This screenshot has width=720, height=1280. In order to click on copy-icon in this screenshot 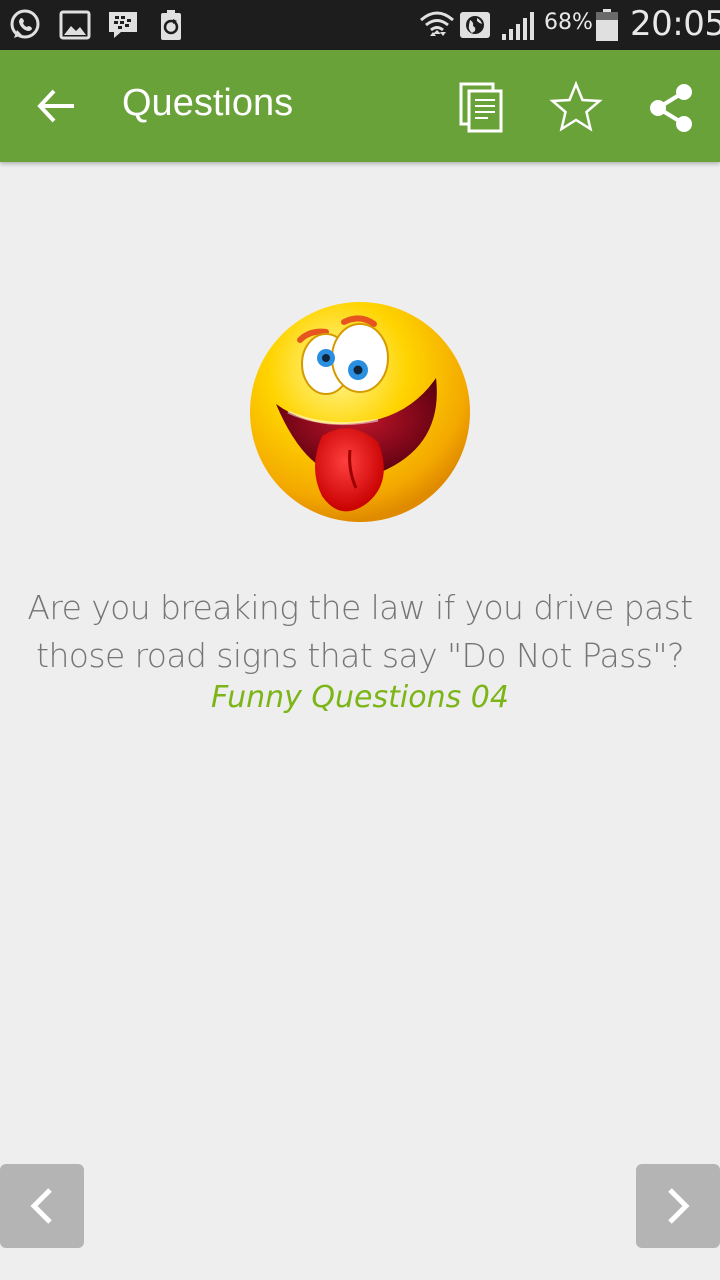, I will do `click(484, 108)`.